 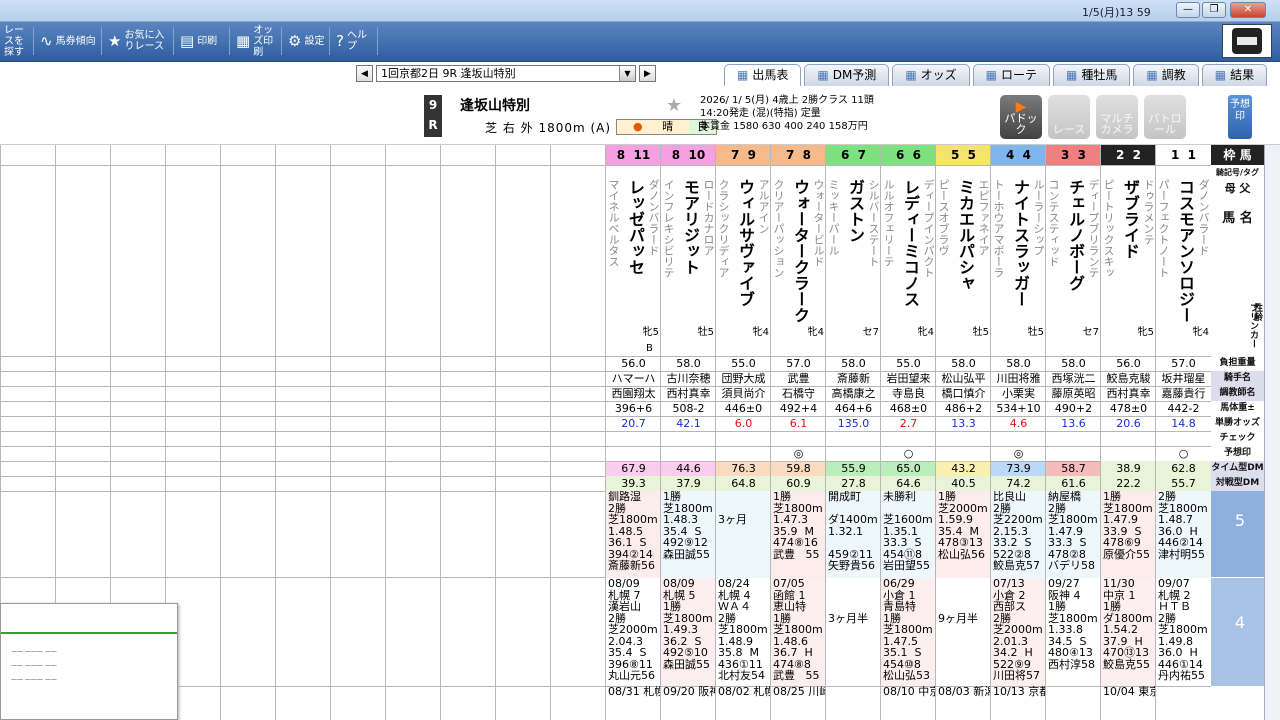 What do you see at coordinates (1128, 703) in the screenshot?
I see `past-race-cell: 10/04 東京 6` at bounding box center [1128, 703].